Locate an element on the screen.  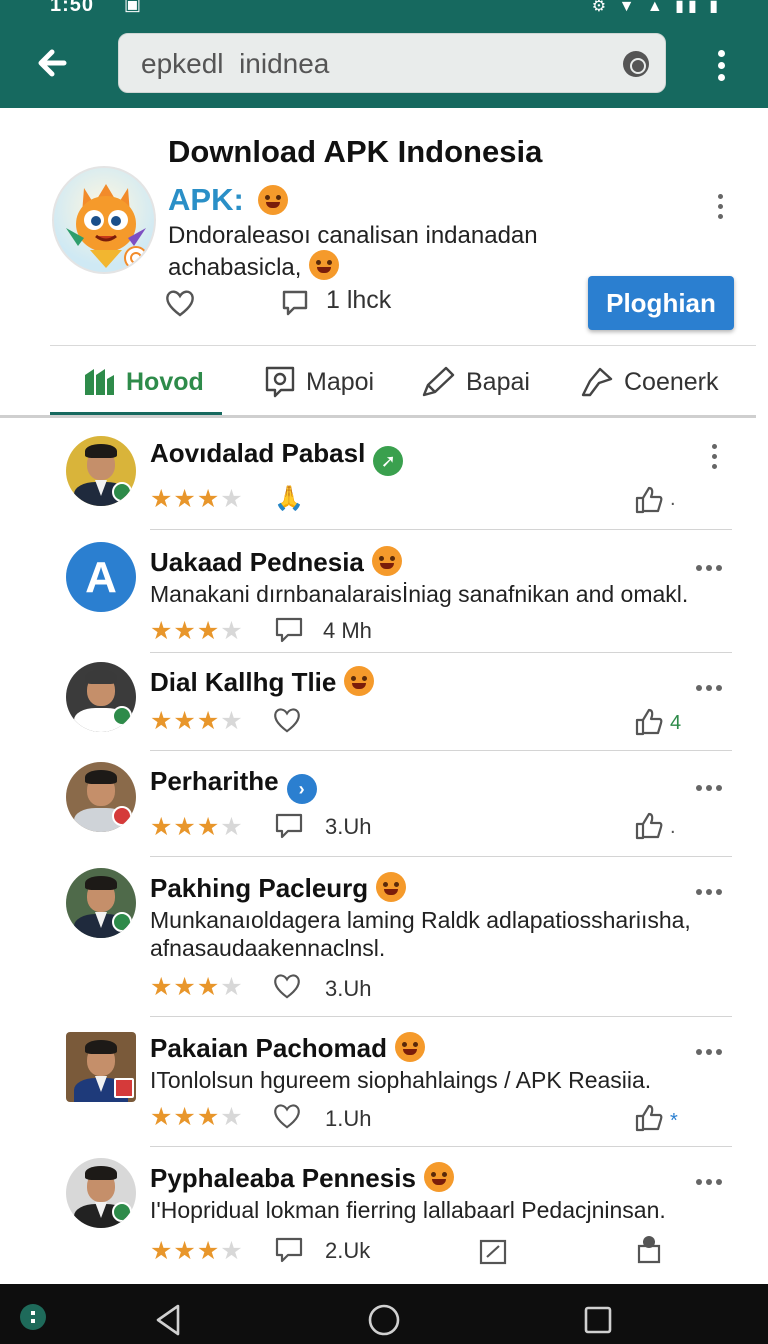
tab-bapai: Bapai is located at coordinates (475, 382).